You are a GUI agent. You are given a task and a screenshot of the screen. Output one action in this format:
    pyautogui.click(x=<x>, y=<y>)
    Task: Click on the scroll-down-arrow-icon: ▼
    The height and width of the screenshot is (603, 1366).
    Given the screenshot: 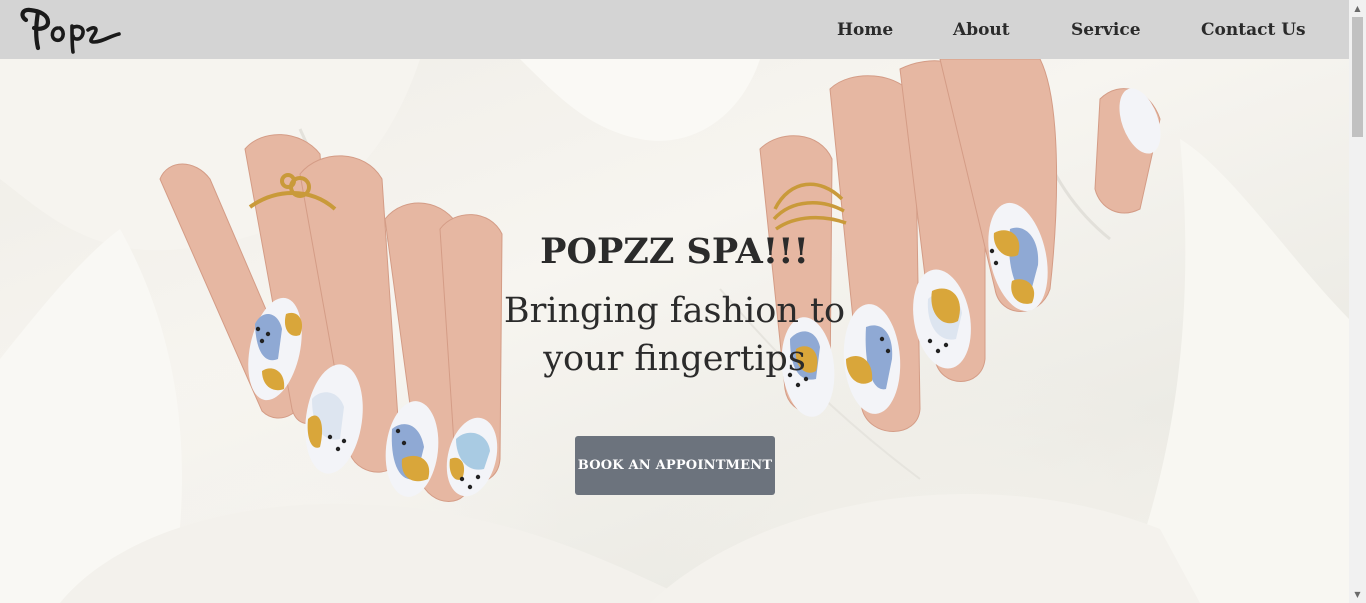 What is the action you would take?
    pyautogui.click(x=1357, y=594)
    